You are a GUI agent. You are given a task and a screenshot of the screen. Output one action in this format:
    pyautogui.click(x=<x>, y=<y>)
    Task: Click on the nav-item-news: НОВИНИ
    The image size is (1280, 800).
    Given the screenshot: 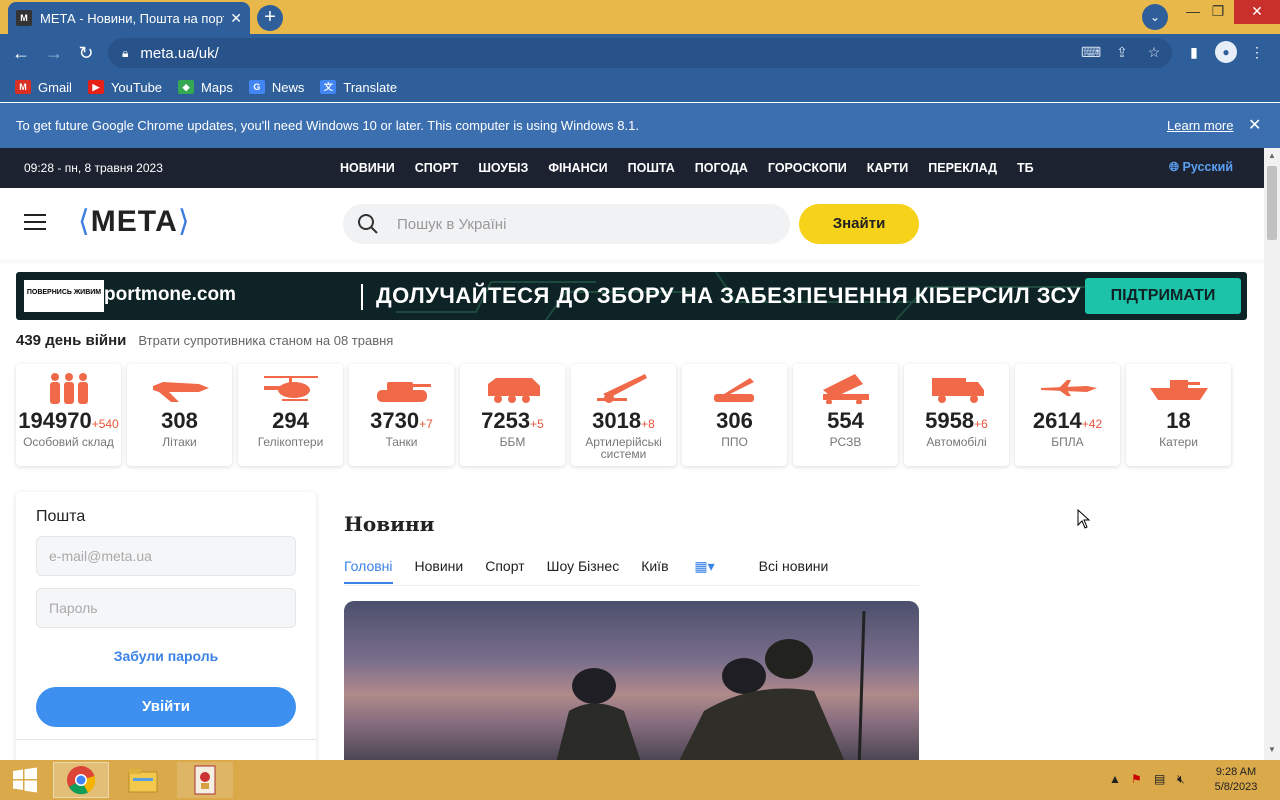 What is the action you would take?
    pyautogui.click(x=367, y=168)
    